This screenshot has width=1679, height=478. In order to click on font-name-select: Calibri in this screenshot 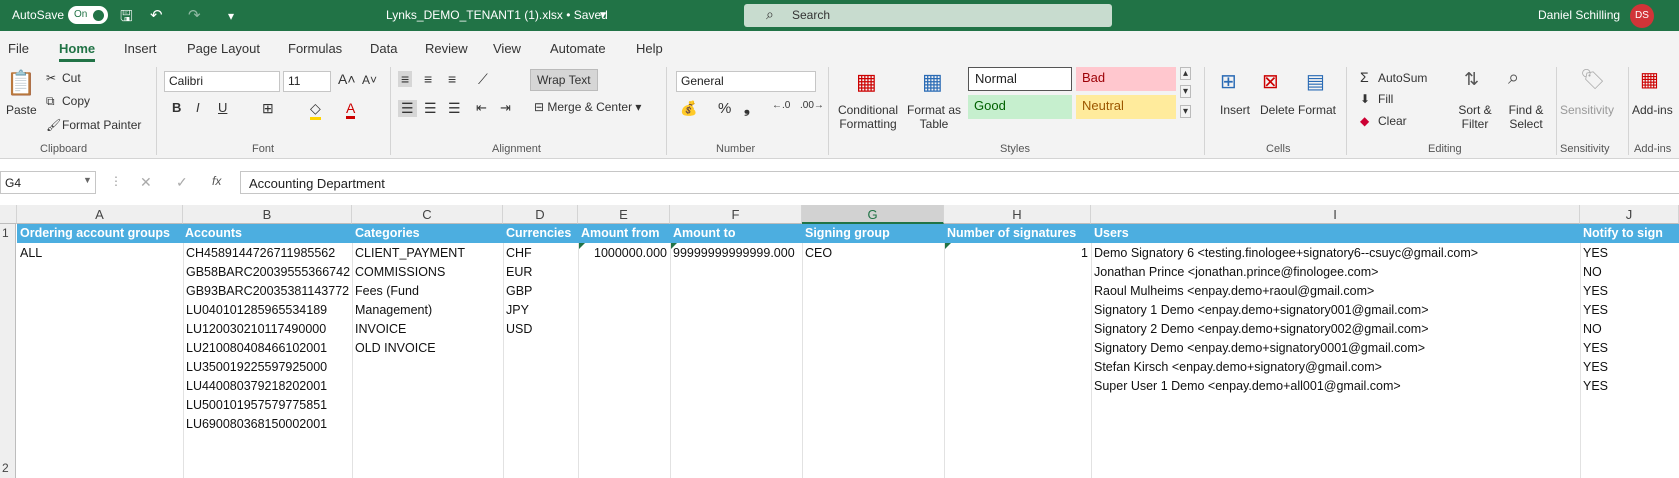, I will do `click(222, 81)`.